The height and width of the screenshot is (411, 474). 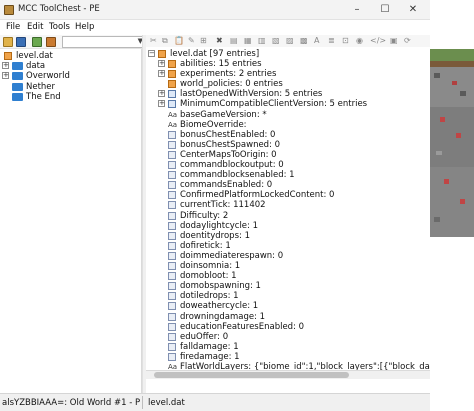 I want to click on entry-label: doweathercycle: 1, so click(x=219, y=306).